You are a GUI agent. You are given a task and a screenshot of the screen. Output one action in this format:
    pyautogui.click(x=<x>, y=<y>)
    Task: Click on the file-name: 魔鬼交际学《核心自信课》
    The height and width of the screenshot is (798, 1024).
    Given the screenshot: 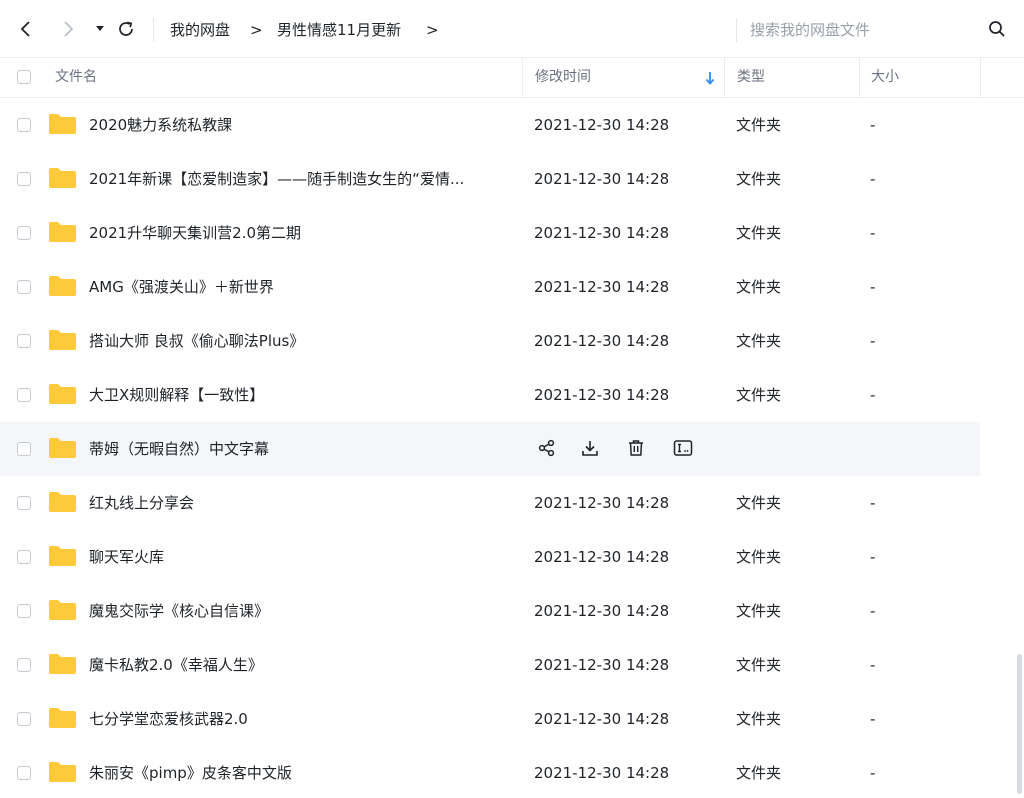 What is the action you would take?
    pyautogui.click(x=179, y=611)
    